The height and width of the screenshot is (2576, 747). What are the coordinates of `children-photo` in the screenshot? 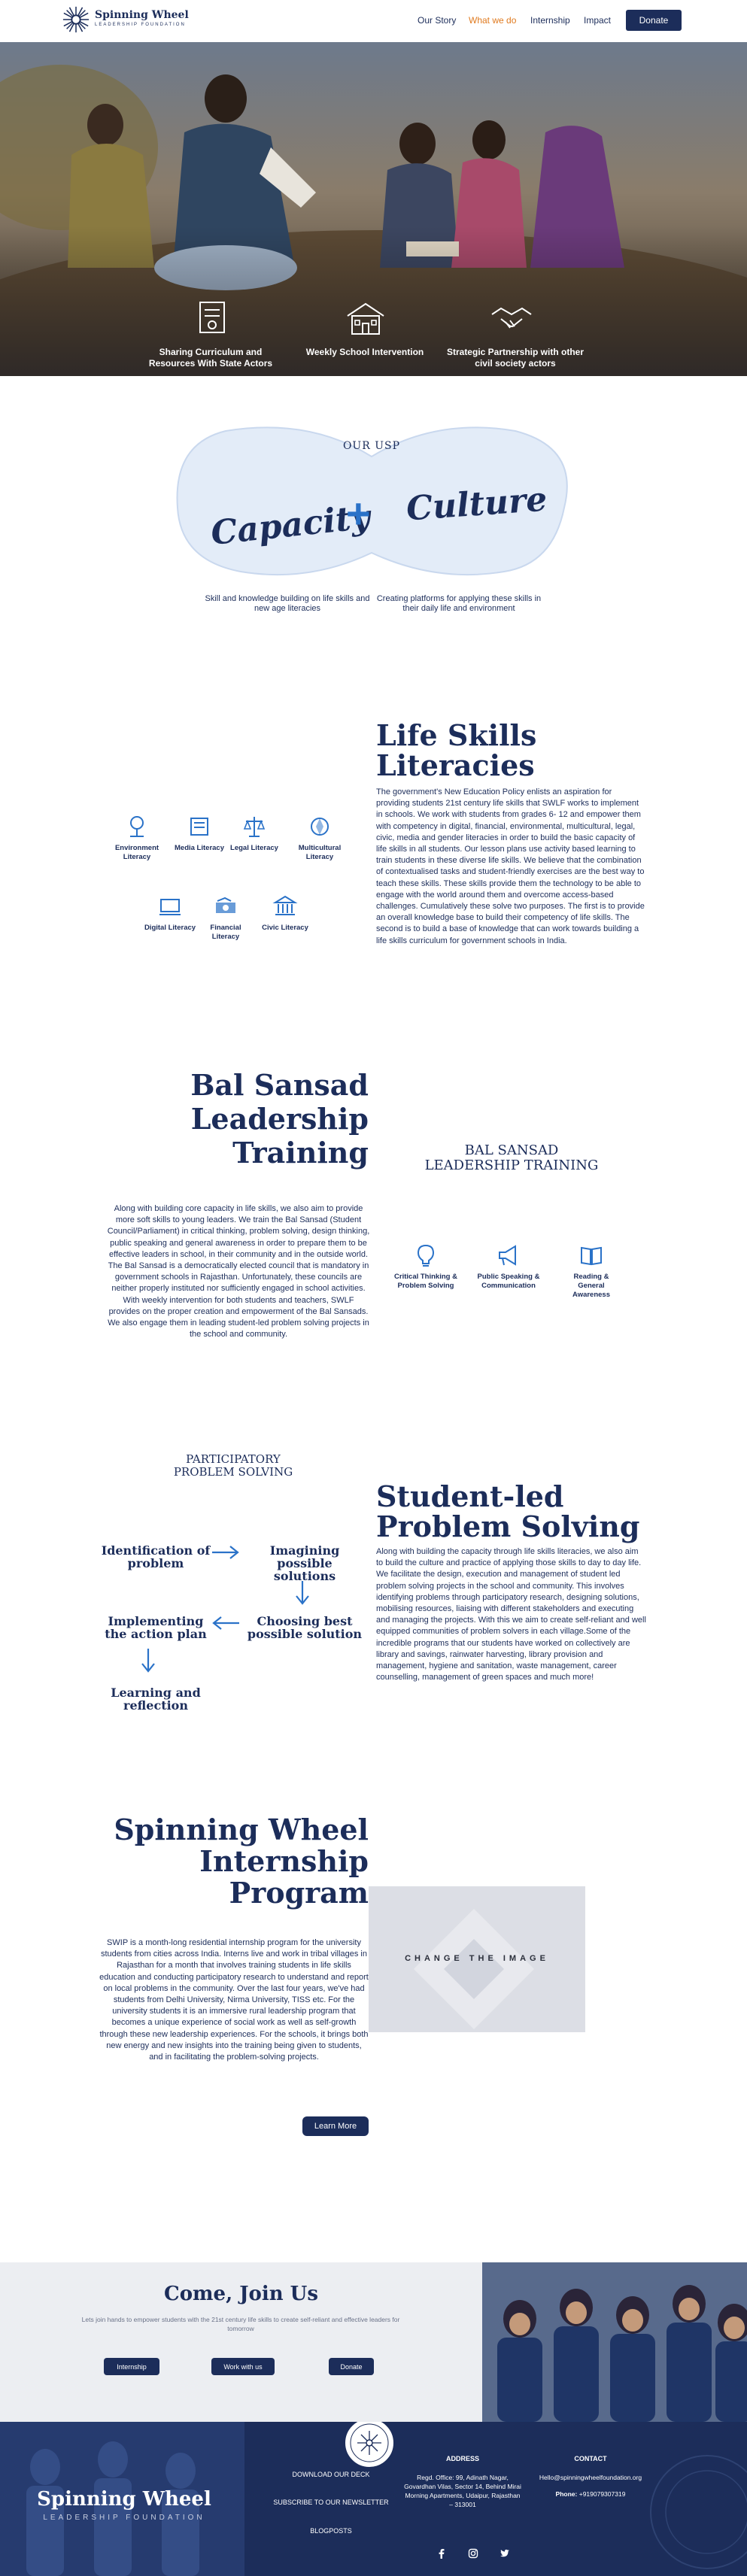 It's located at (614, 2342).